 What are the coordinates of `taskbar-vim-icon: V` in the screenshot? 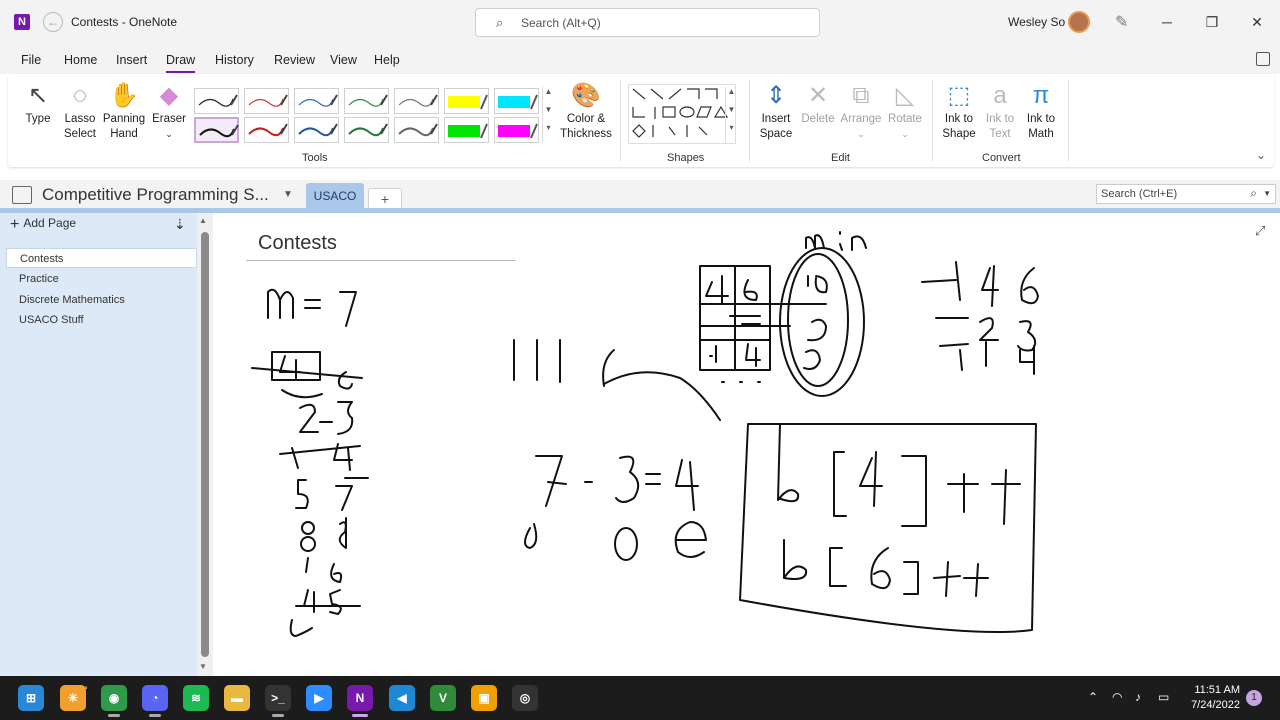 It's located at (443, 698).